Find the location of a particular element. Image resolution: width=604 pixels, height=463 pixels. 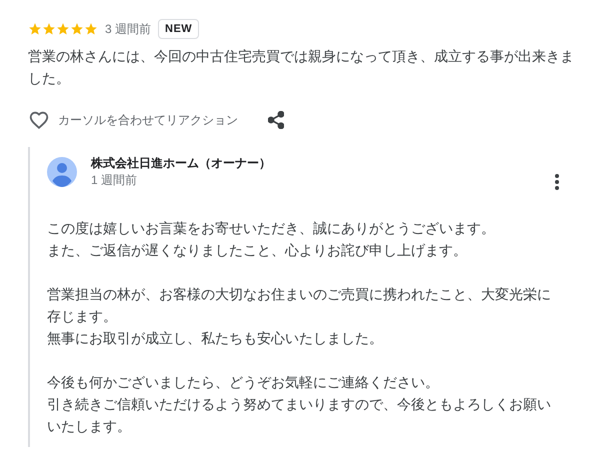

share-icon is located at coordinates (276, 120).